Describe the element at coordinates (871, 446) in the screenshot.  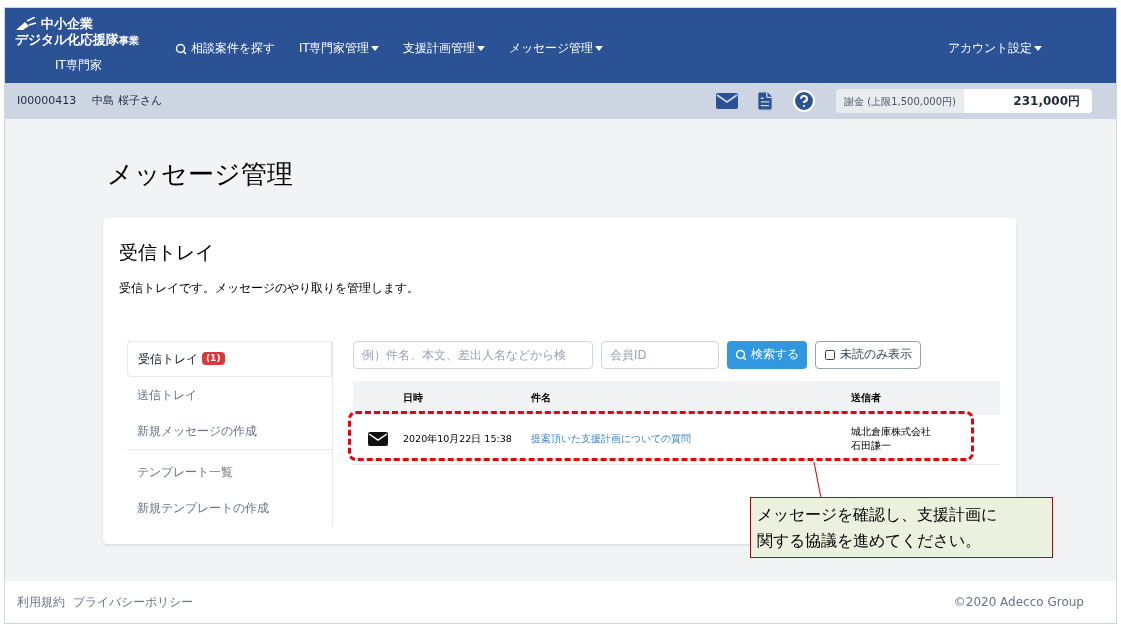
I see `sender-name: 石田謙一` at that location.